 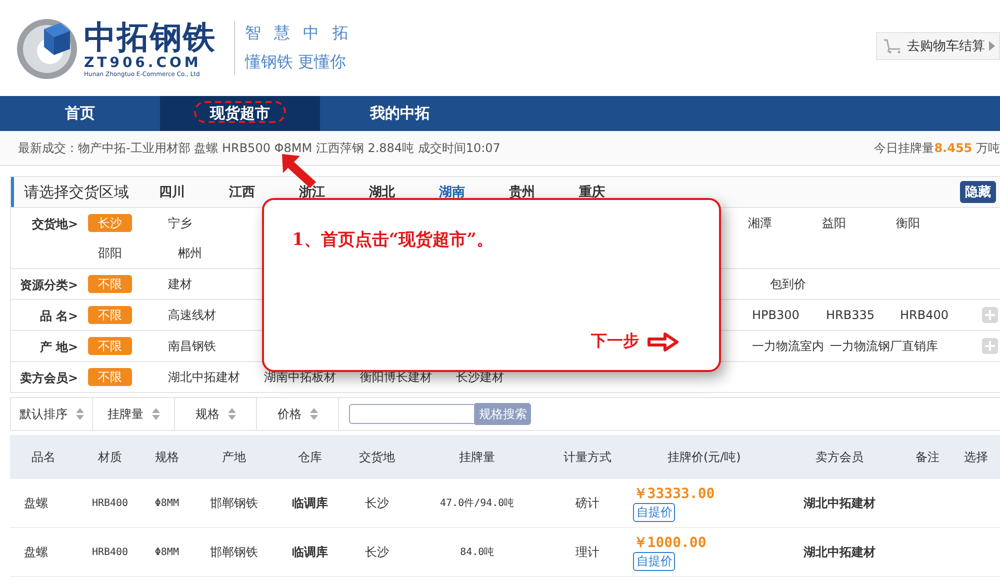 I want to click on filter-label: 品 名>, so click(x=58, y=316).